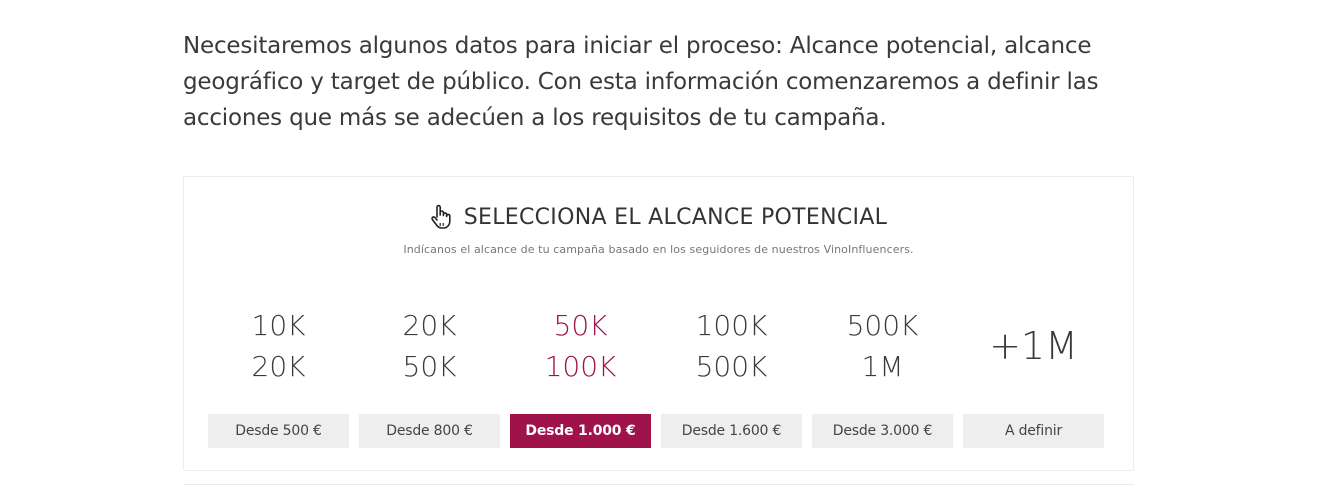 This screenshot has height=487, width=1336. I want to click on reach-range: +1M, so click(1033, 346).